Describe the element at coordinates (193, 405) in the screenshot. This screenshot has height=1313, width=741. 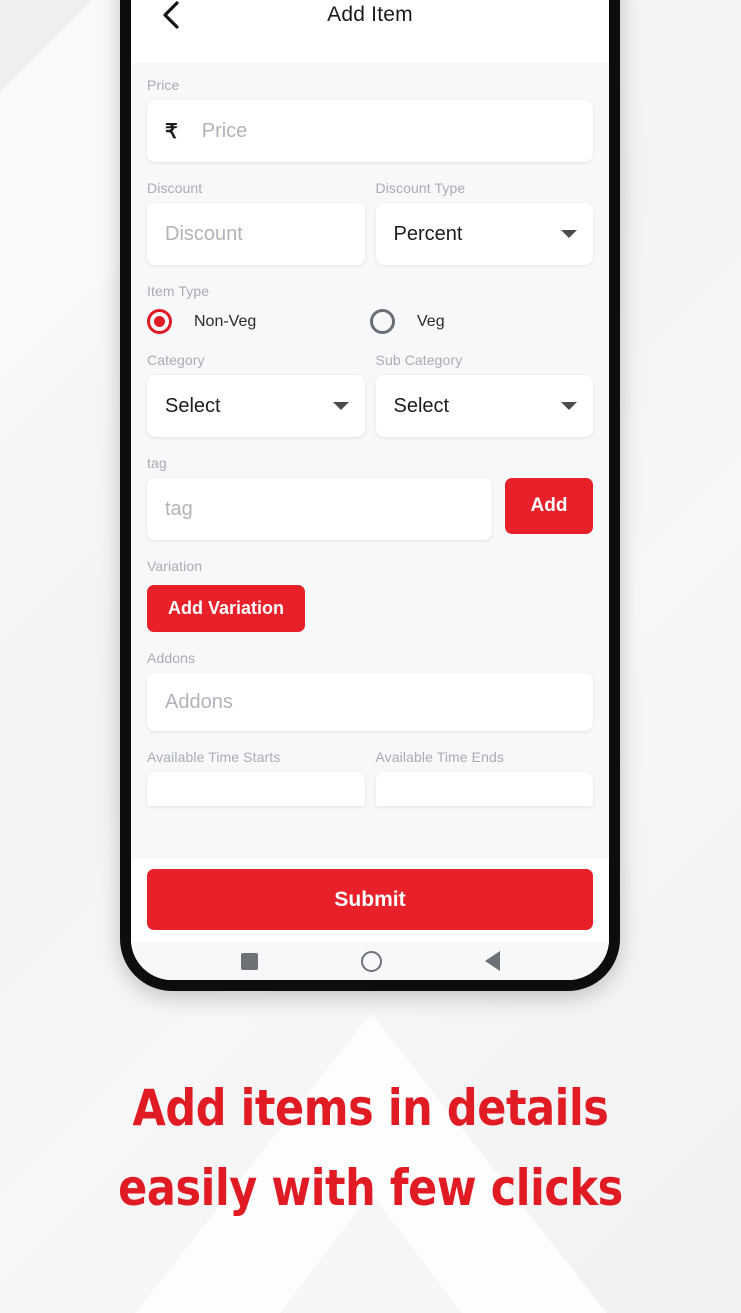
I see `category-value: Select` at that location.